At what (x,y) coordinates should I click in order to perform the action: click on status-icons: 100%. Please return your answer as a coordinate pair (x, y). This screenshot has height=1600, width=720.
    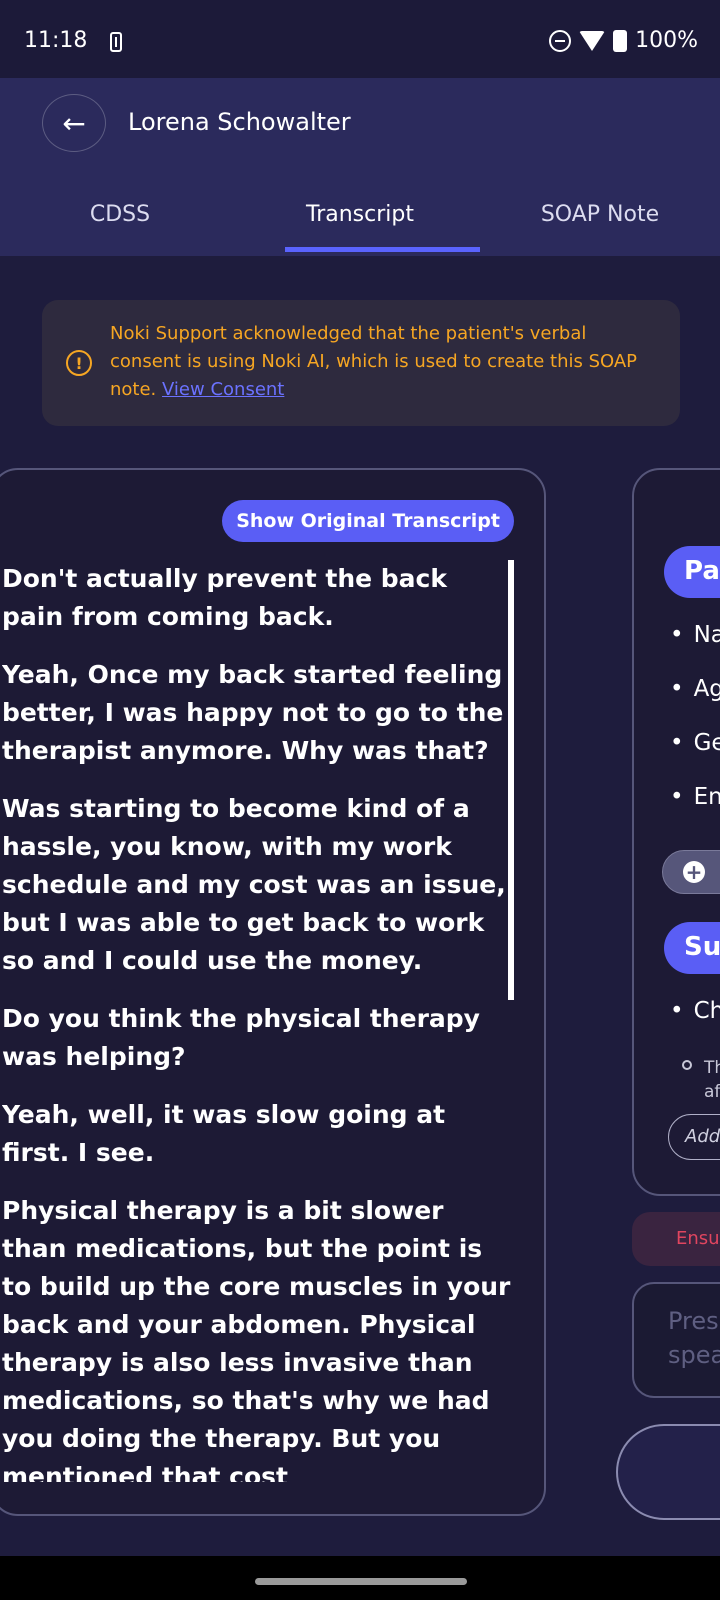
    Looking at the image, I should click on (623, 40).